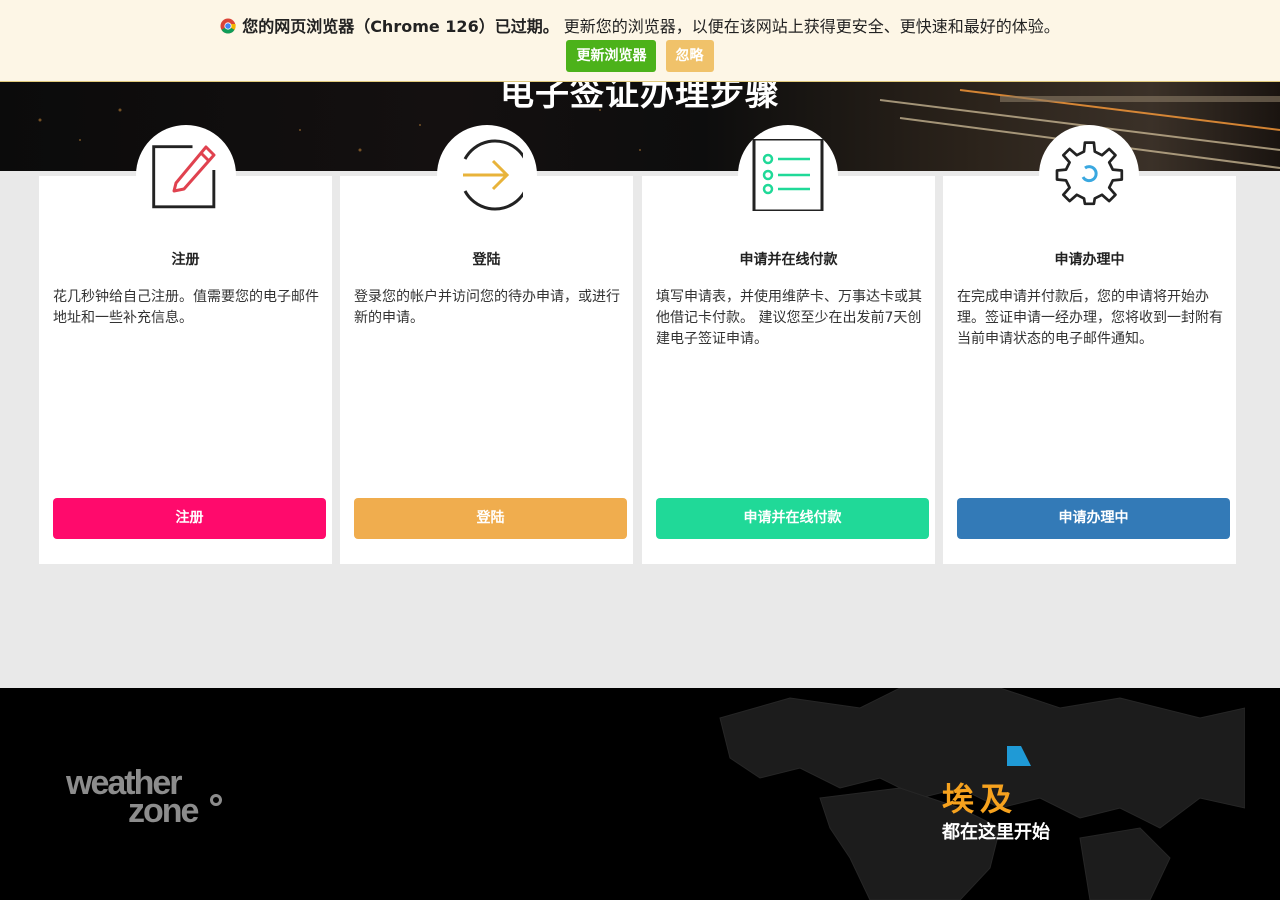 This screenshot has width=1280, height=900. I want to click on arrow-right-icon, so click(493, 175).